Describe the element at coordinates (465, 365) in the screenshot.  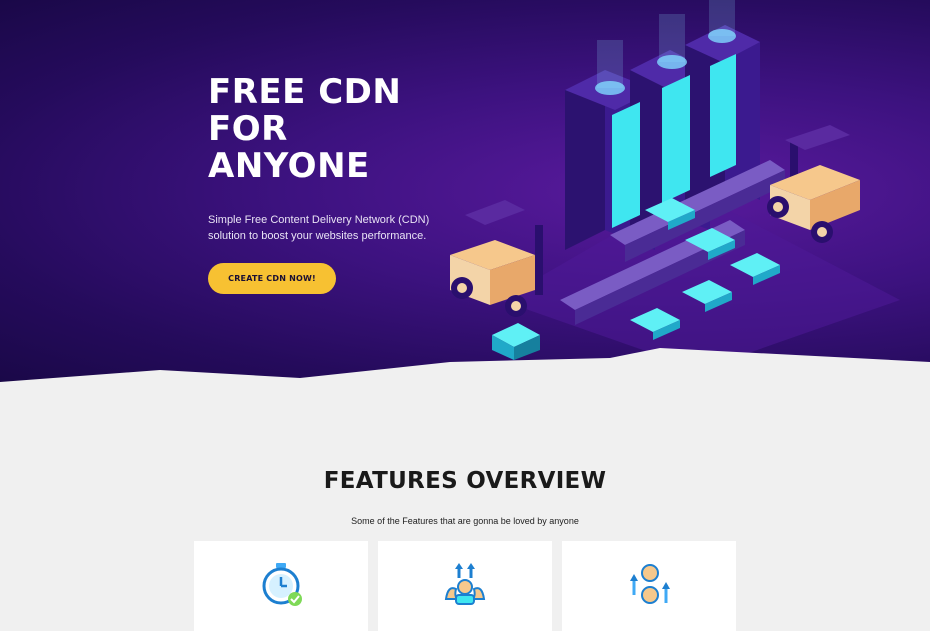
I see `hero-wave-divider` at that location.